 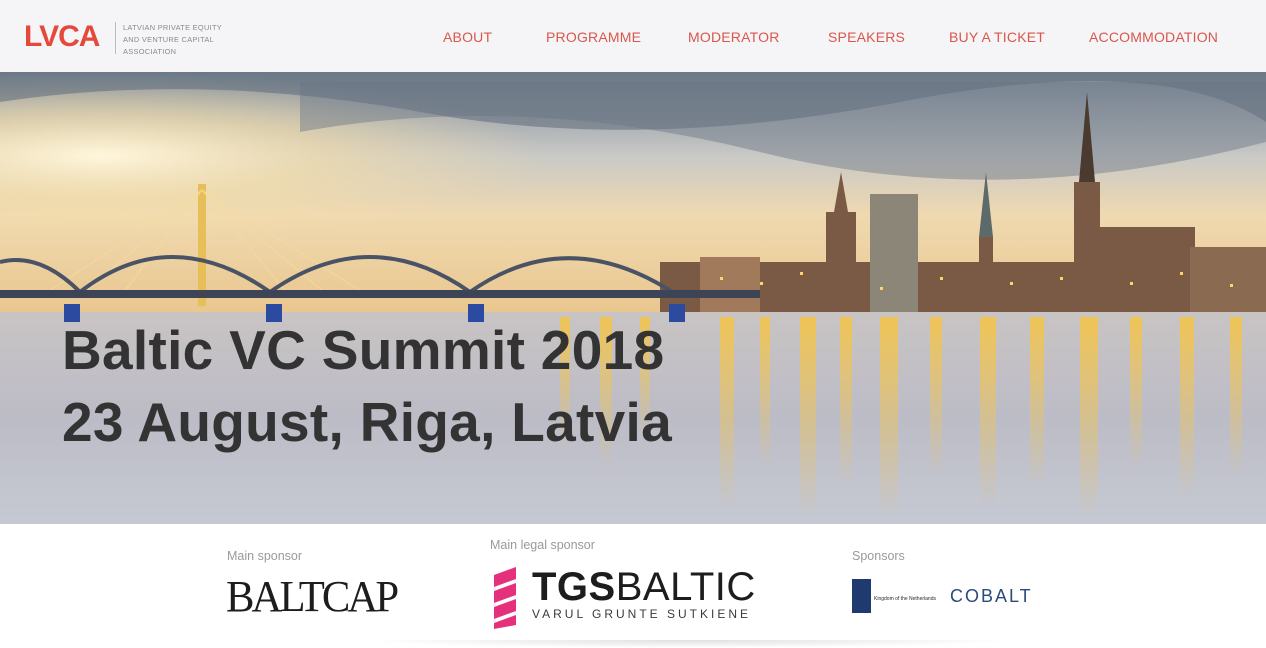 What do you see at coordinates (685, 587) in the screenshot?
I see `baltic-text: BALTIC` at bounding box center [685, 587].